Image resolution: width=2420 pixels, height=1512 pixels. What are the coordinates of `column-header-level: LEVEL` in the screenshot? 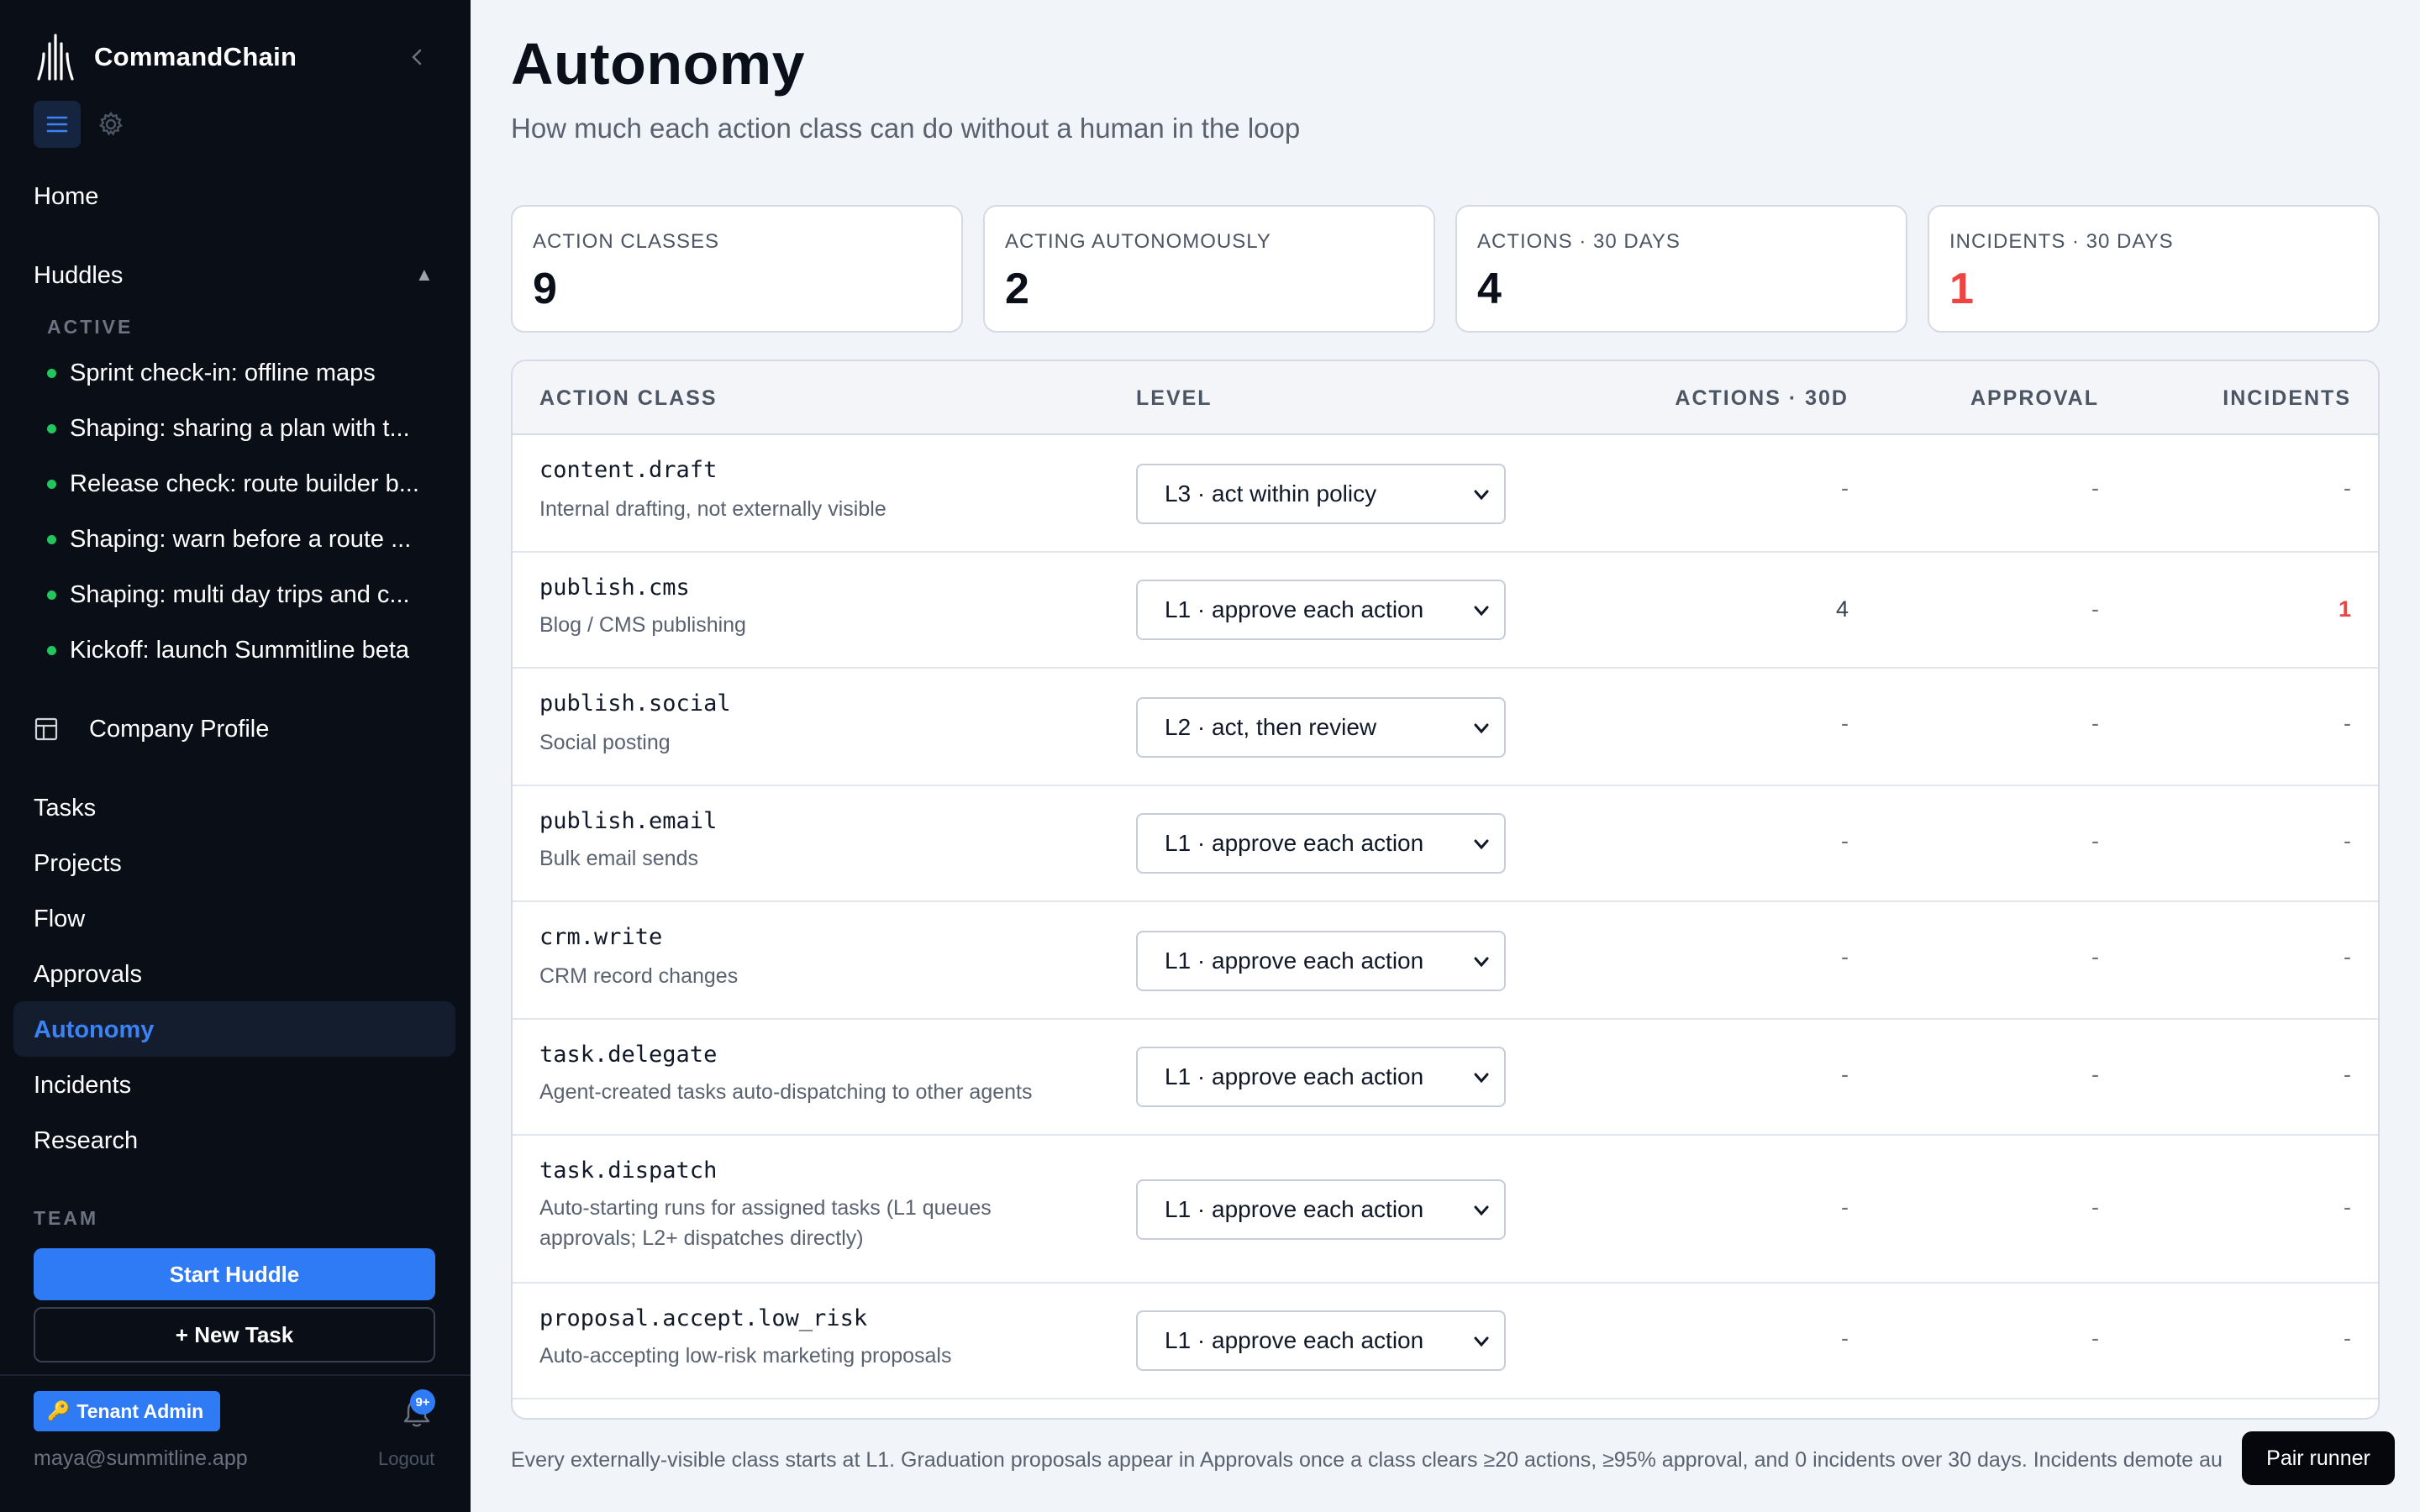 It's located at (1174, 398).